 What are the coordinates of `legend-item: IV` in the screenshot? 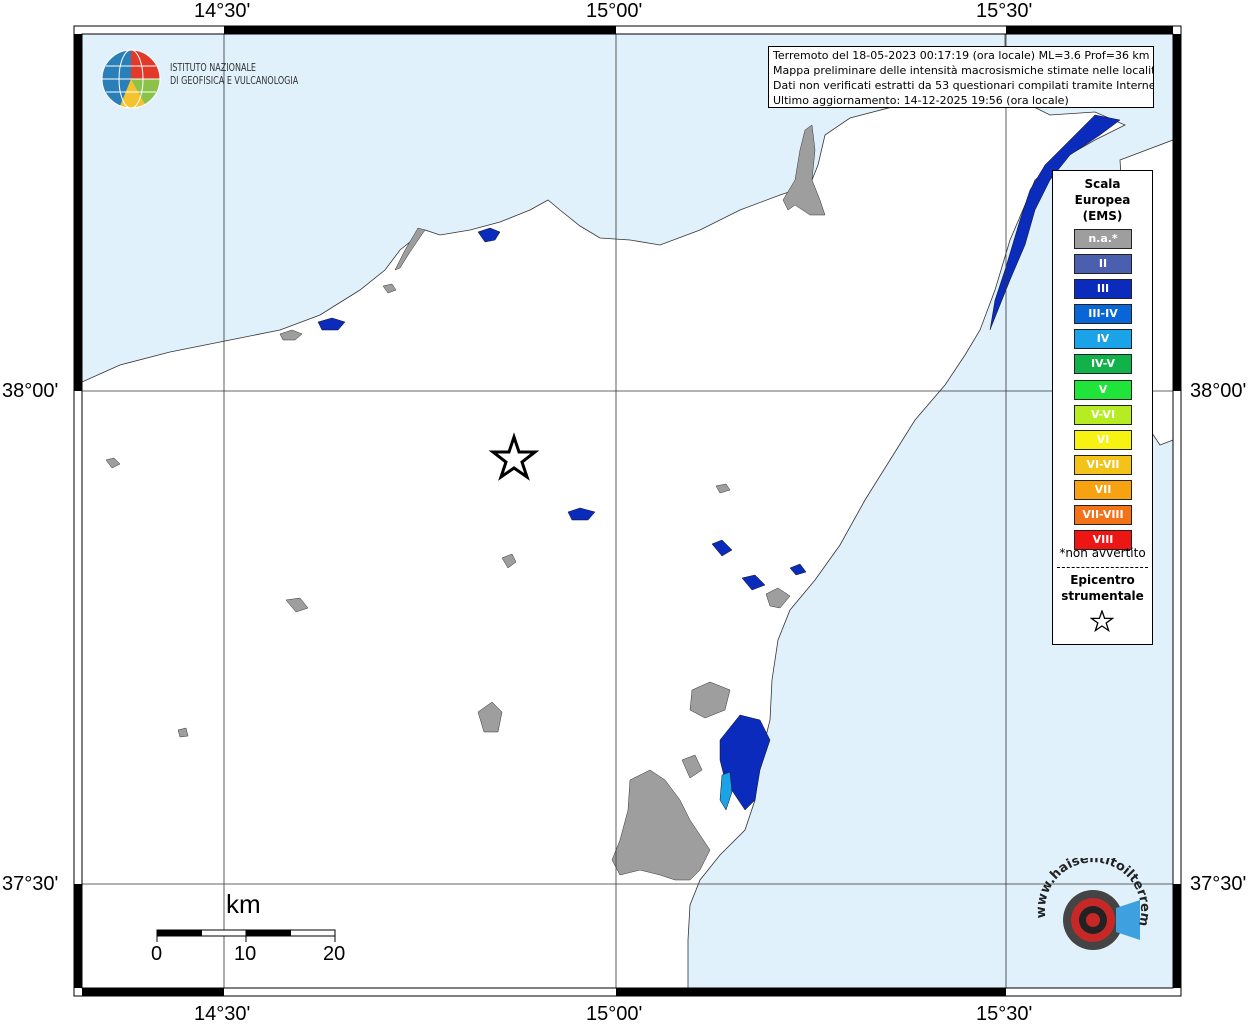 It's located at (1103, 339).